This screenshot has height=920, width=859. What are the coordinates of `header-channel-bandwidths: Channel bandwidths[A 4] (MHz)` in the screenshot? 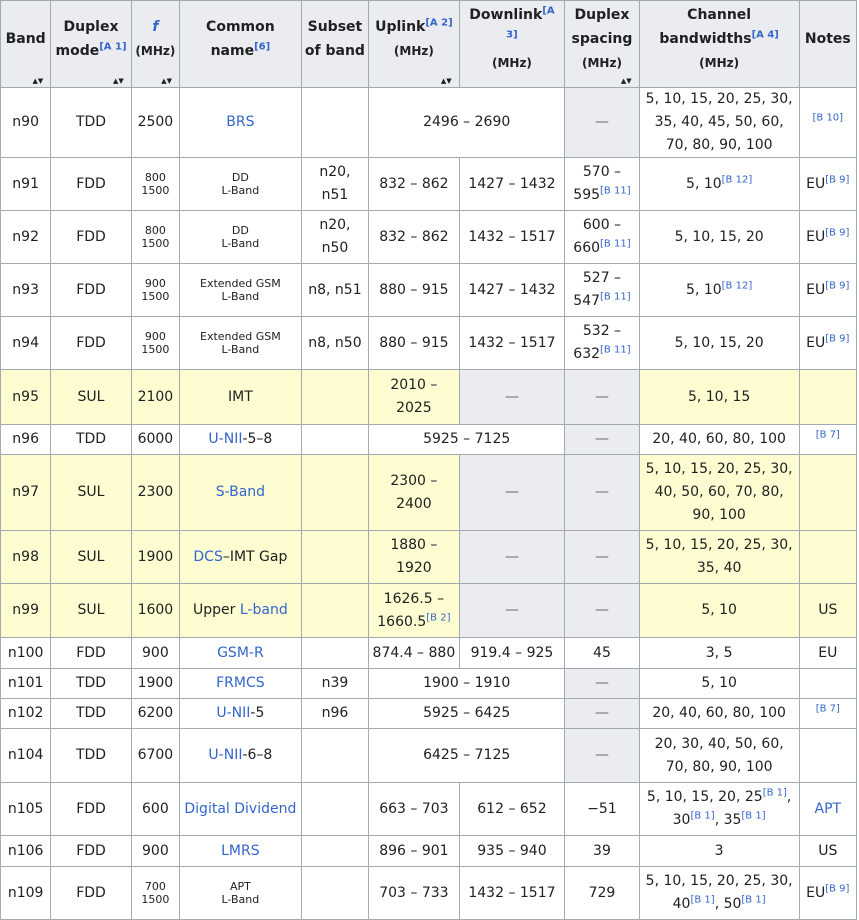 It's located at (719, 44).